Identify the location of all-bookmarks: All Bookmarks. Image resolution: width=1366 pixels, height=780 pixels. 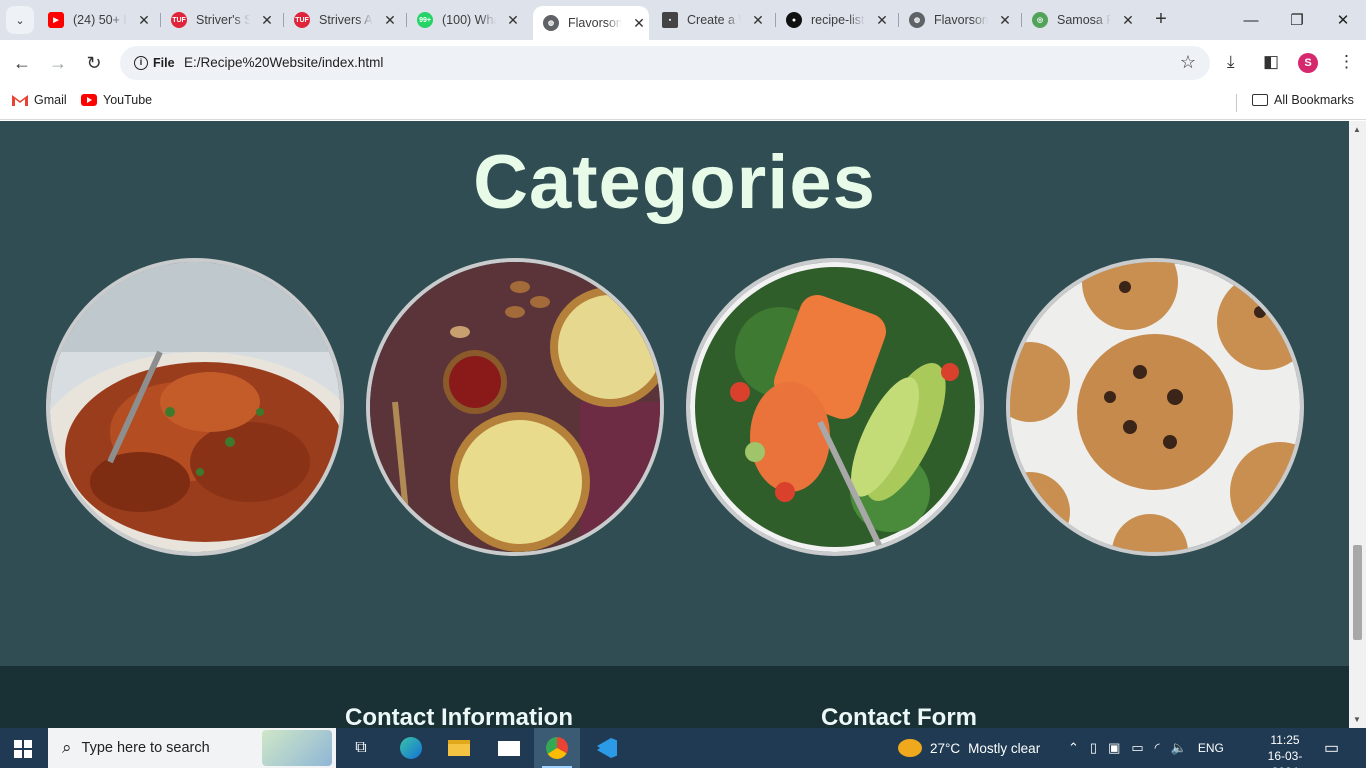
(1303, 100).